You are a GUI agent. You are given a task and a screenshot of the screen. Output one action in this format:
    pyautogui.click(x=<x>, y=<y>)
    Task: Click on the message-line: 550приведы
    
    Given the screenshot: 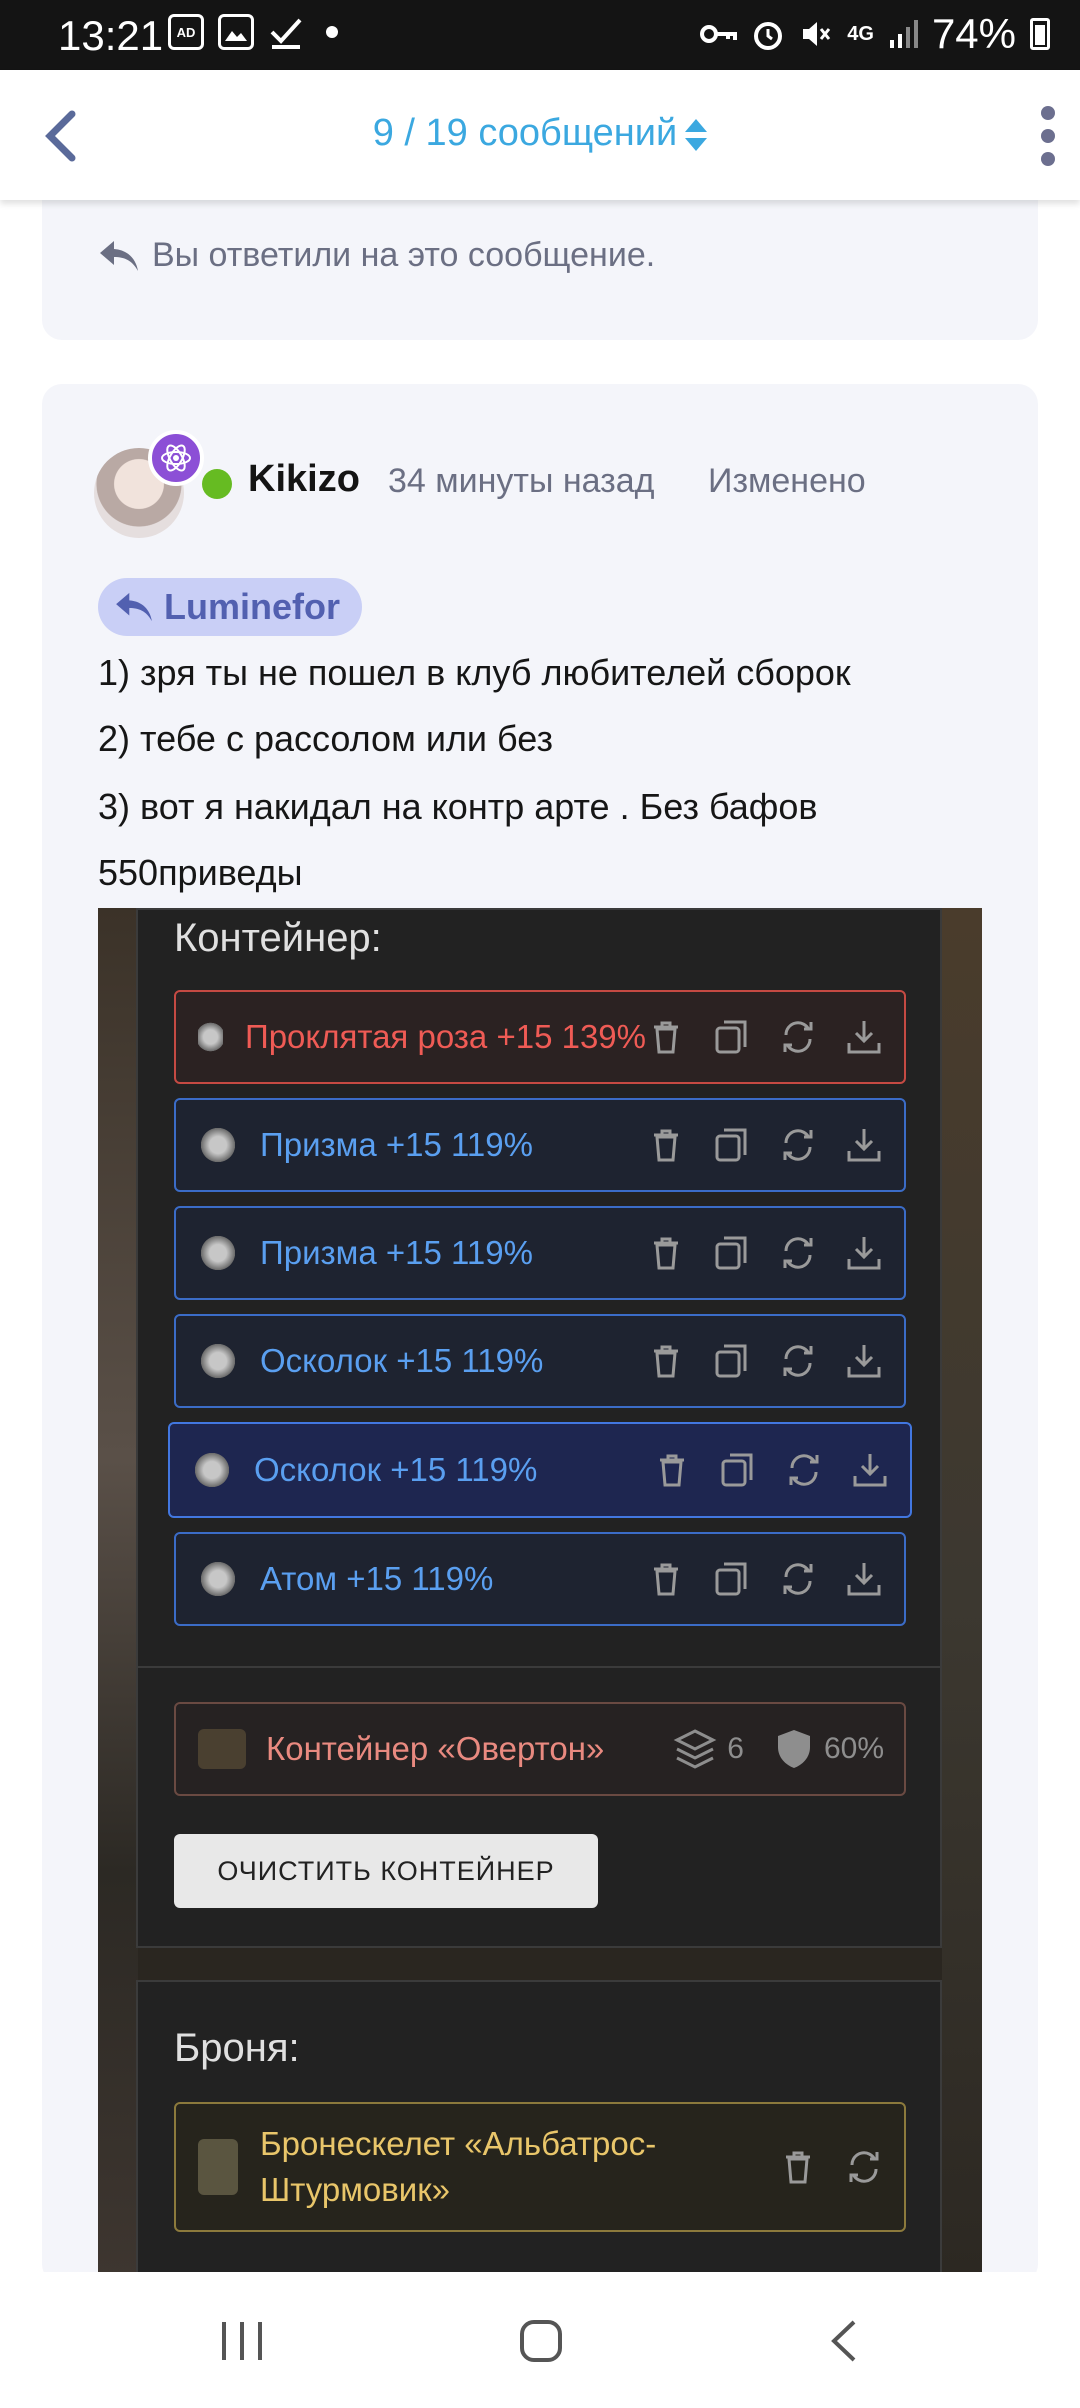 What is the action you would take?
    pyautogui.click(x=200, y=872)
    